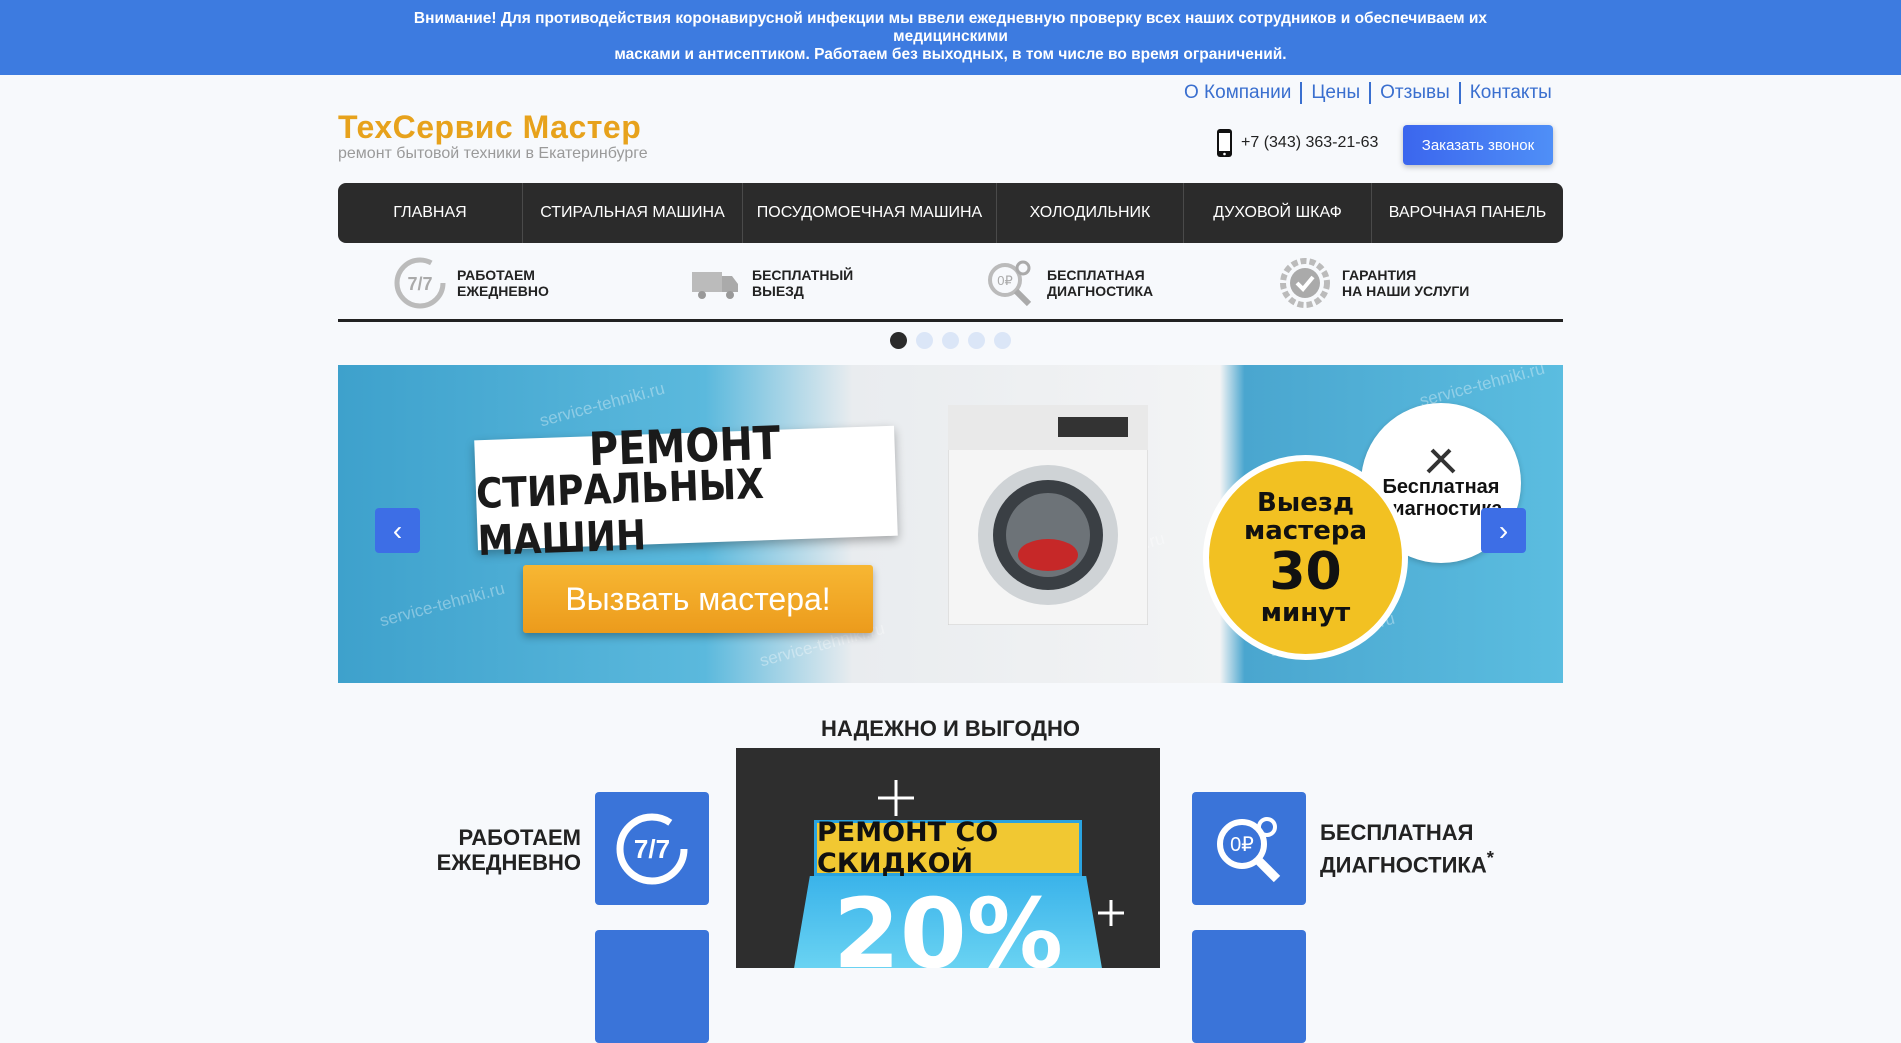  I want to click on feature-diag-line2: ДИАГНОСТИКА, so click(1100, 291).